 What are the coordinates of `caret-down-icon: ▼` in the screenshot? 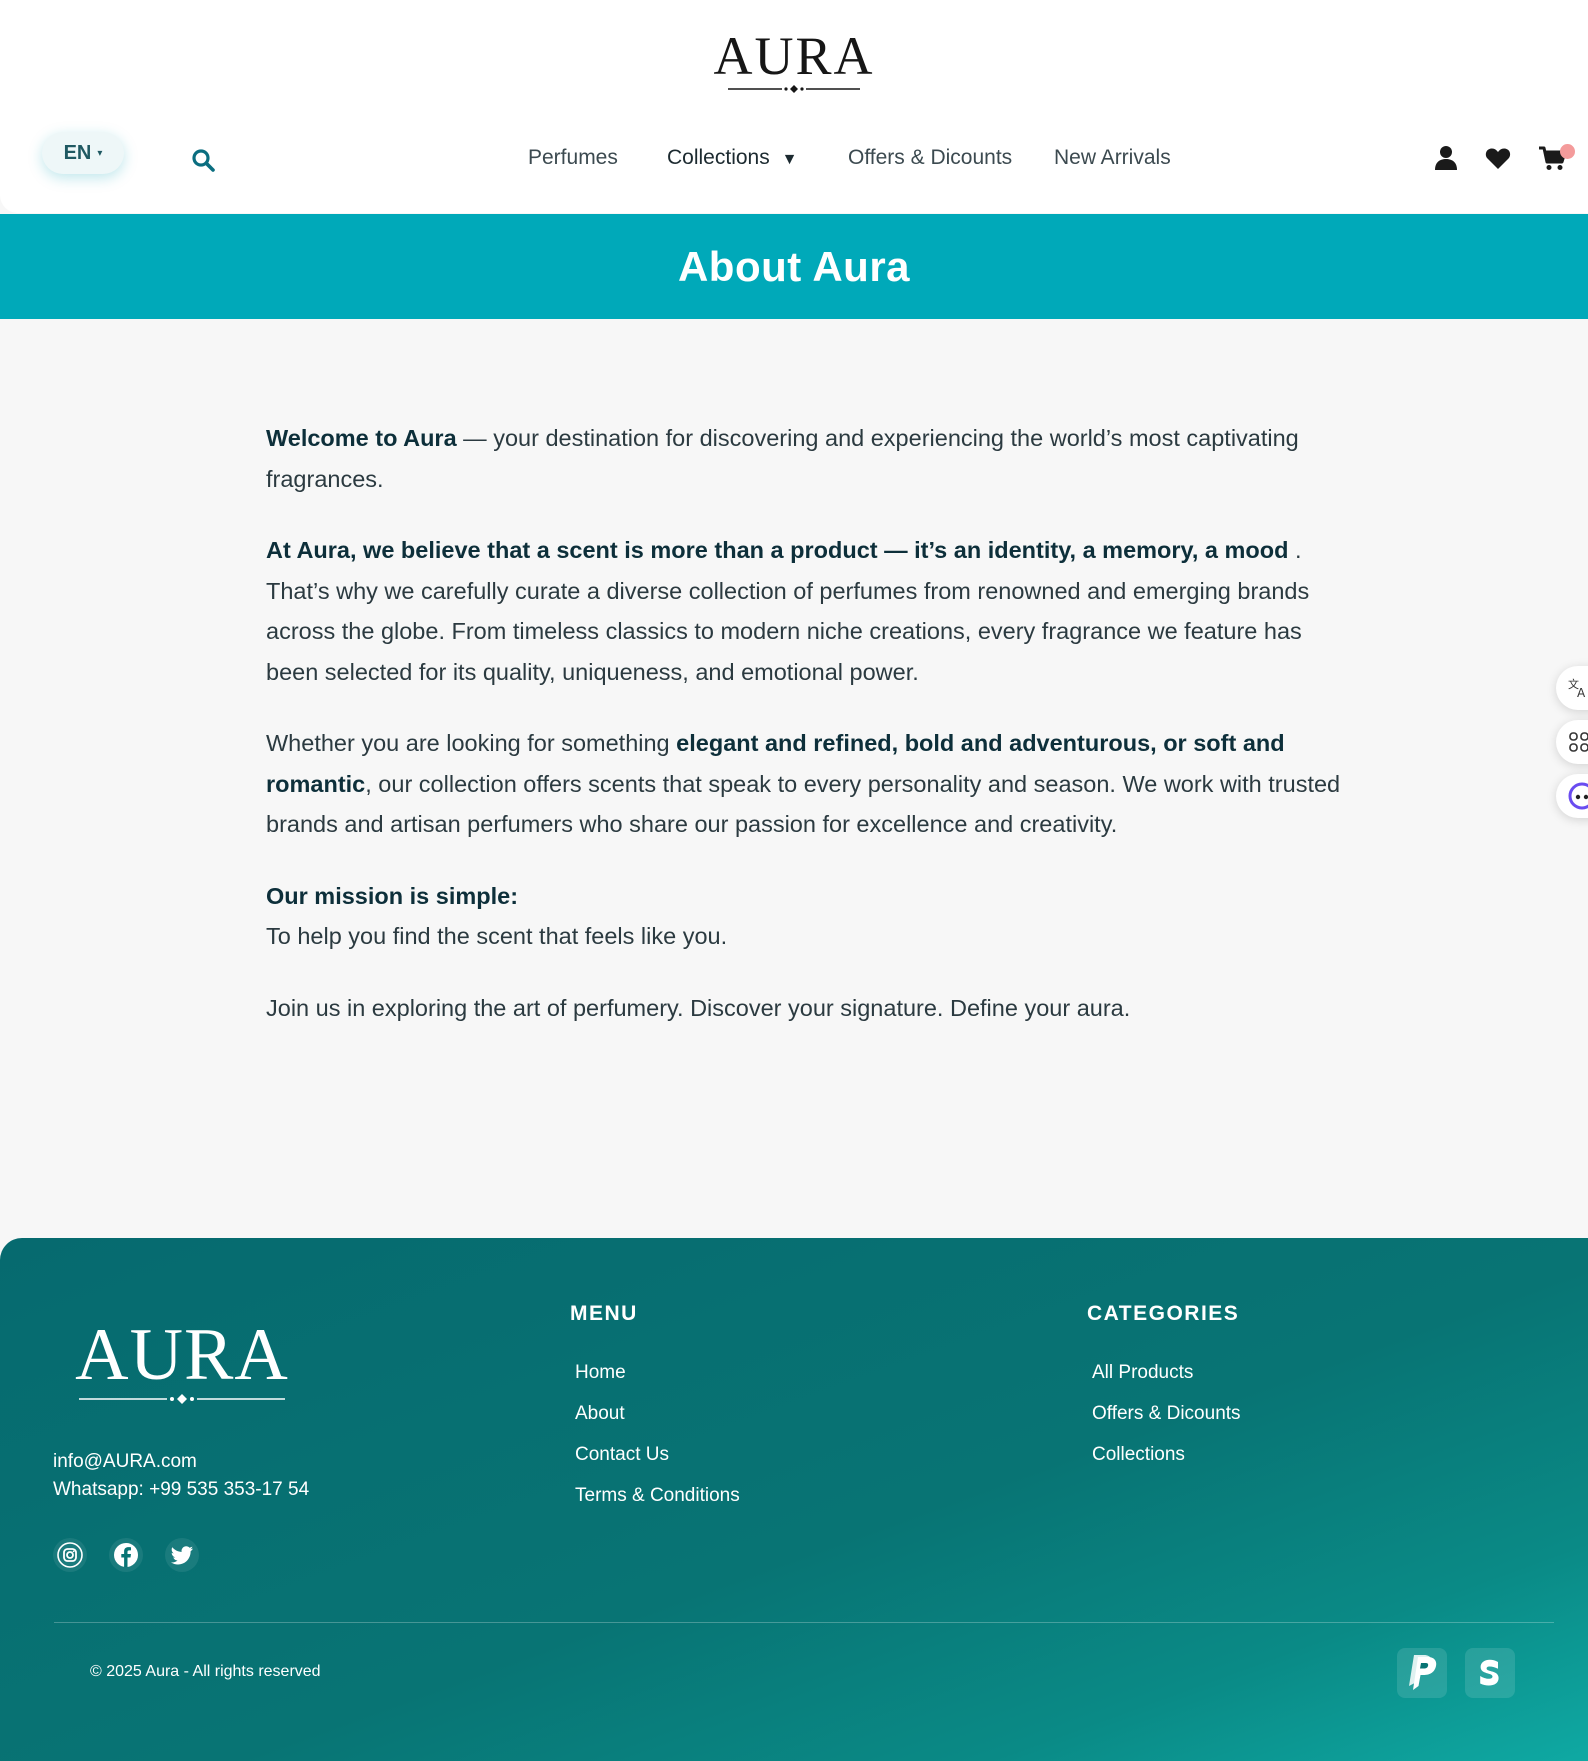 It's located at (789, 159).